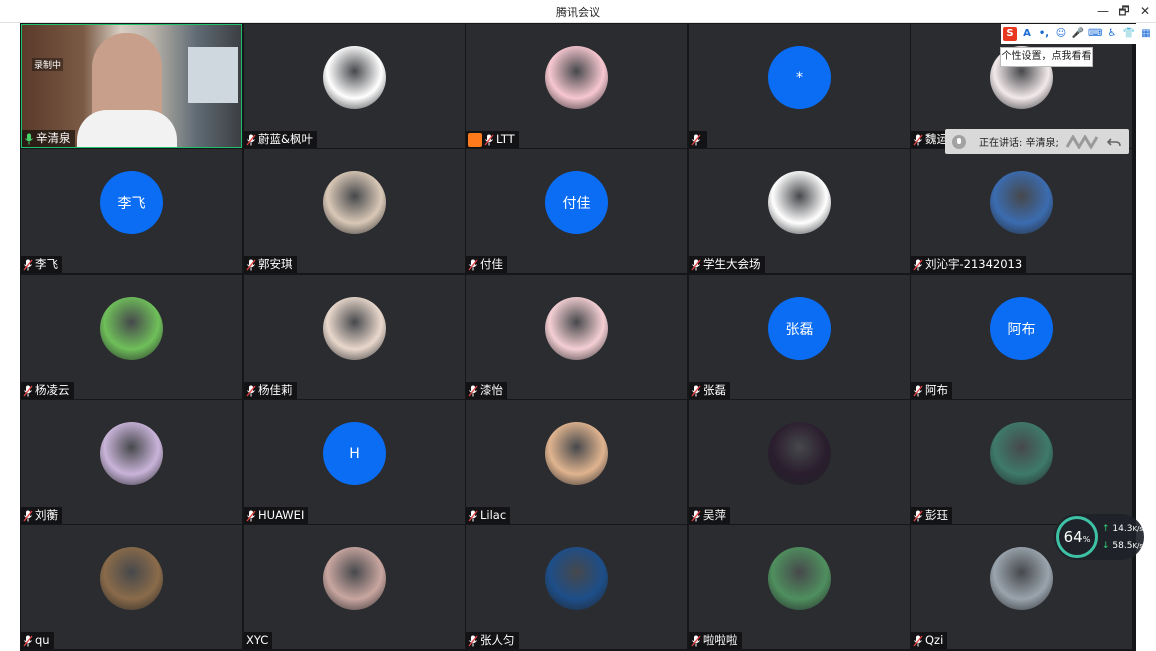 Image resolution: width=1156 pixels, height=651 pixels. What do you see at coordinates (41, 264) in the screenshot?
I see `participant-nameplate: 李飞` at bounding box center [41, 264].